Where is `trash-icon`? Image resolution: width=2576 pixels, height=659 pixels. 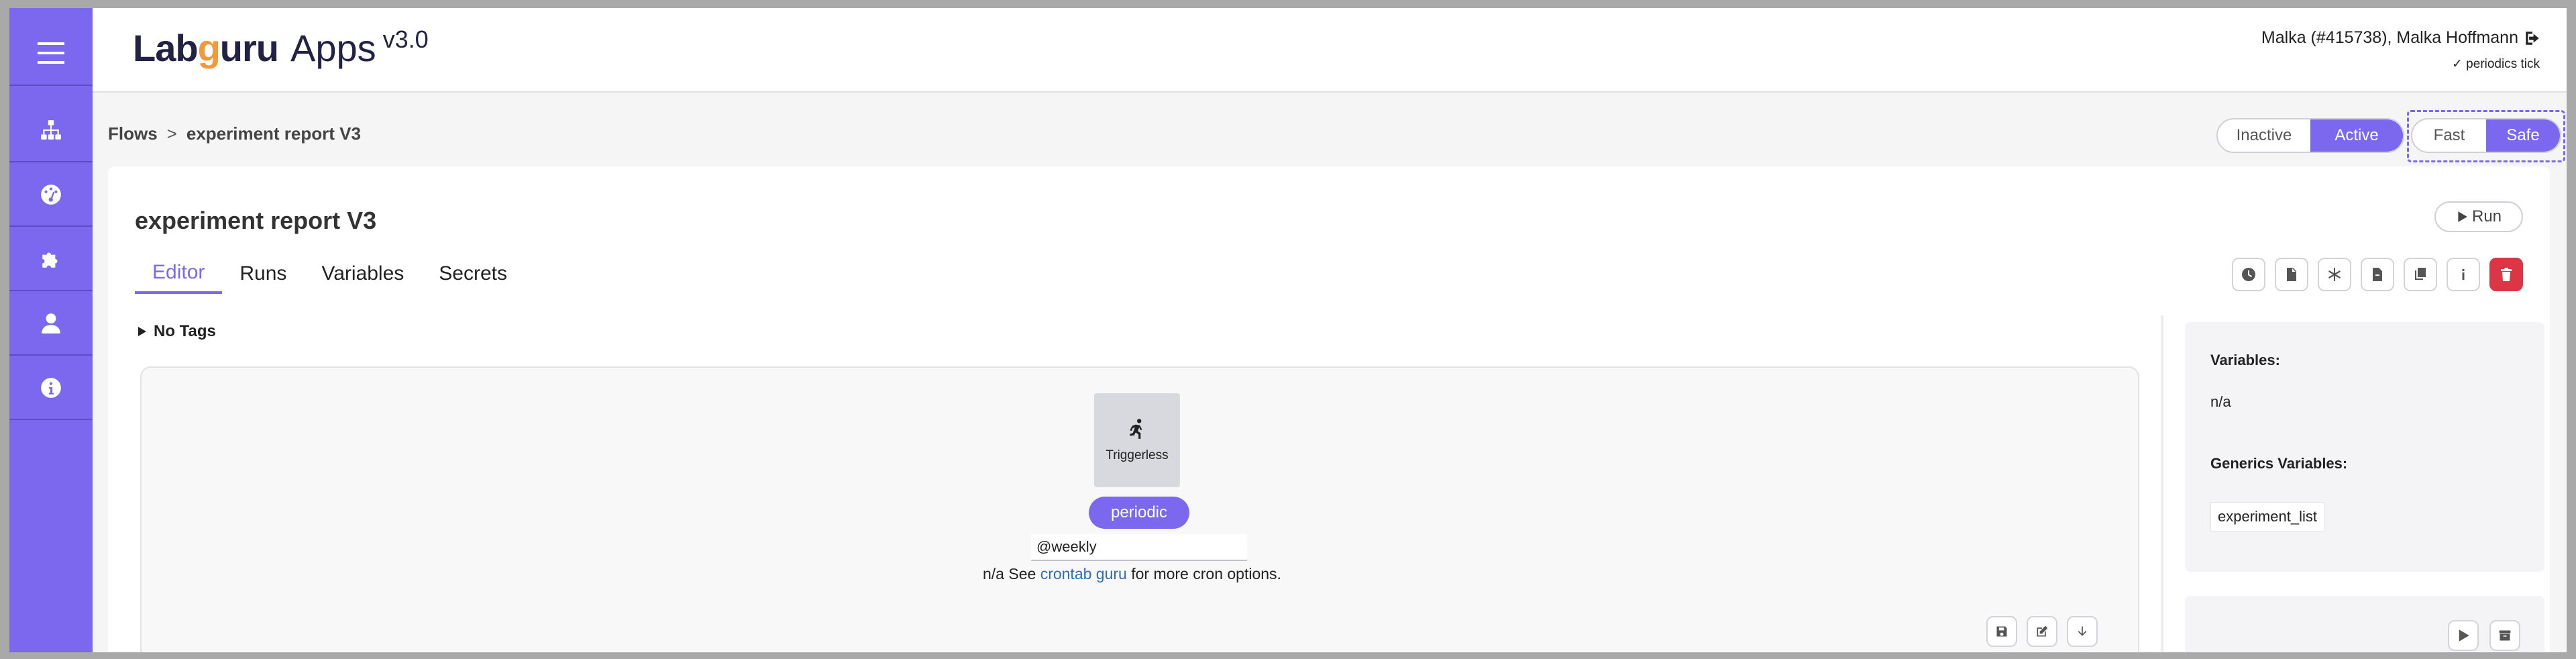 trash-icon is located at coordinates (2506, 274).